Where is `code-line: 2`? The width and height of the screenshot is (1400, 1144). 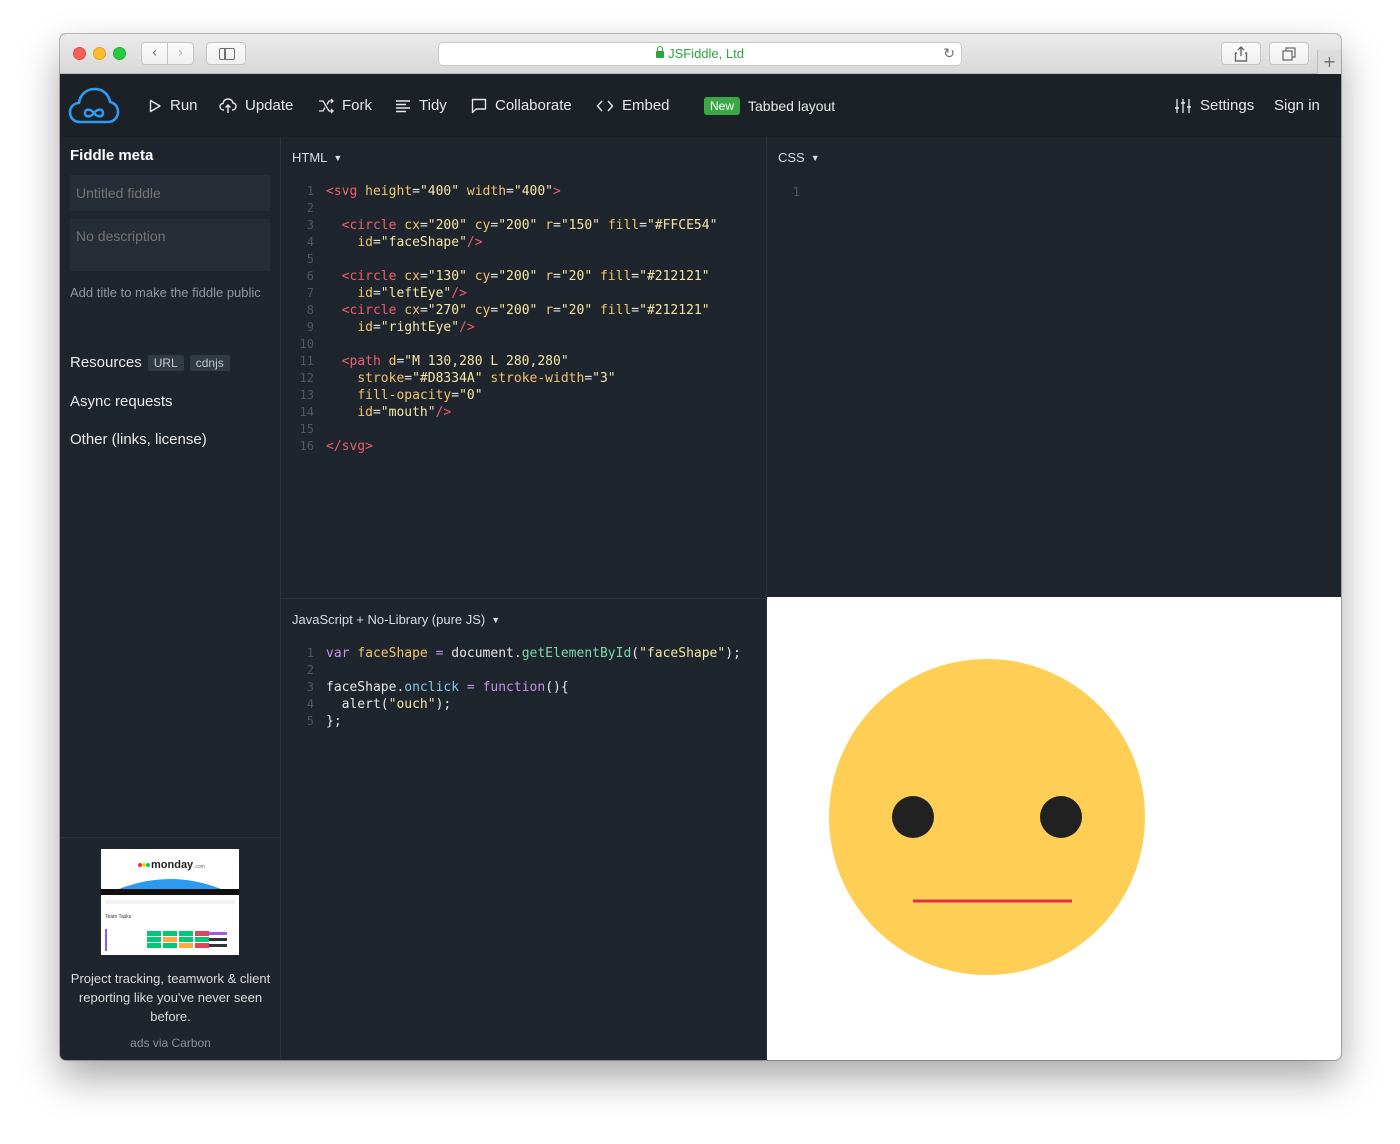
code-line: 2 is located at coordinates (511, 670).